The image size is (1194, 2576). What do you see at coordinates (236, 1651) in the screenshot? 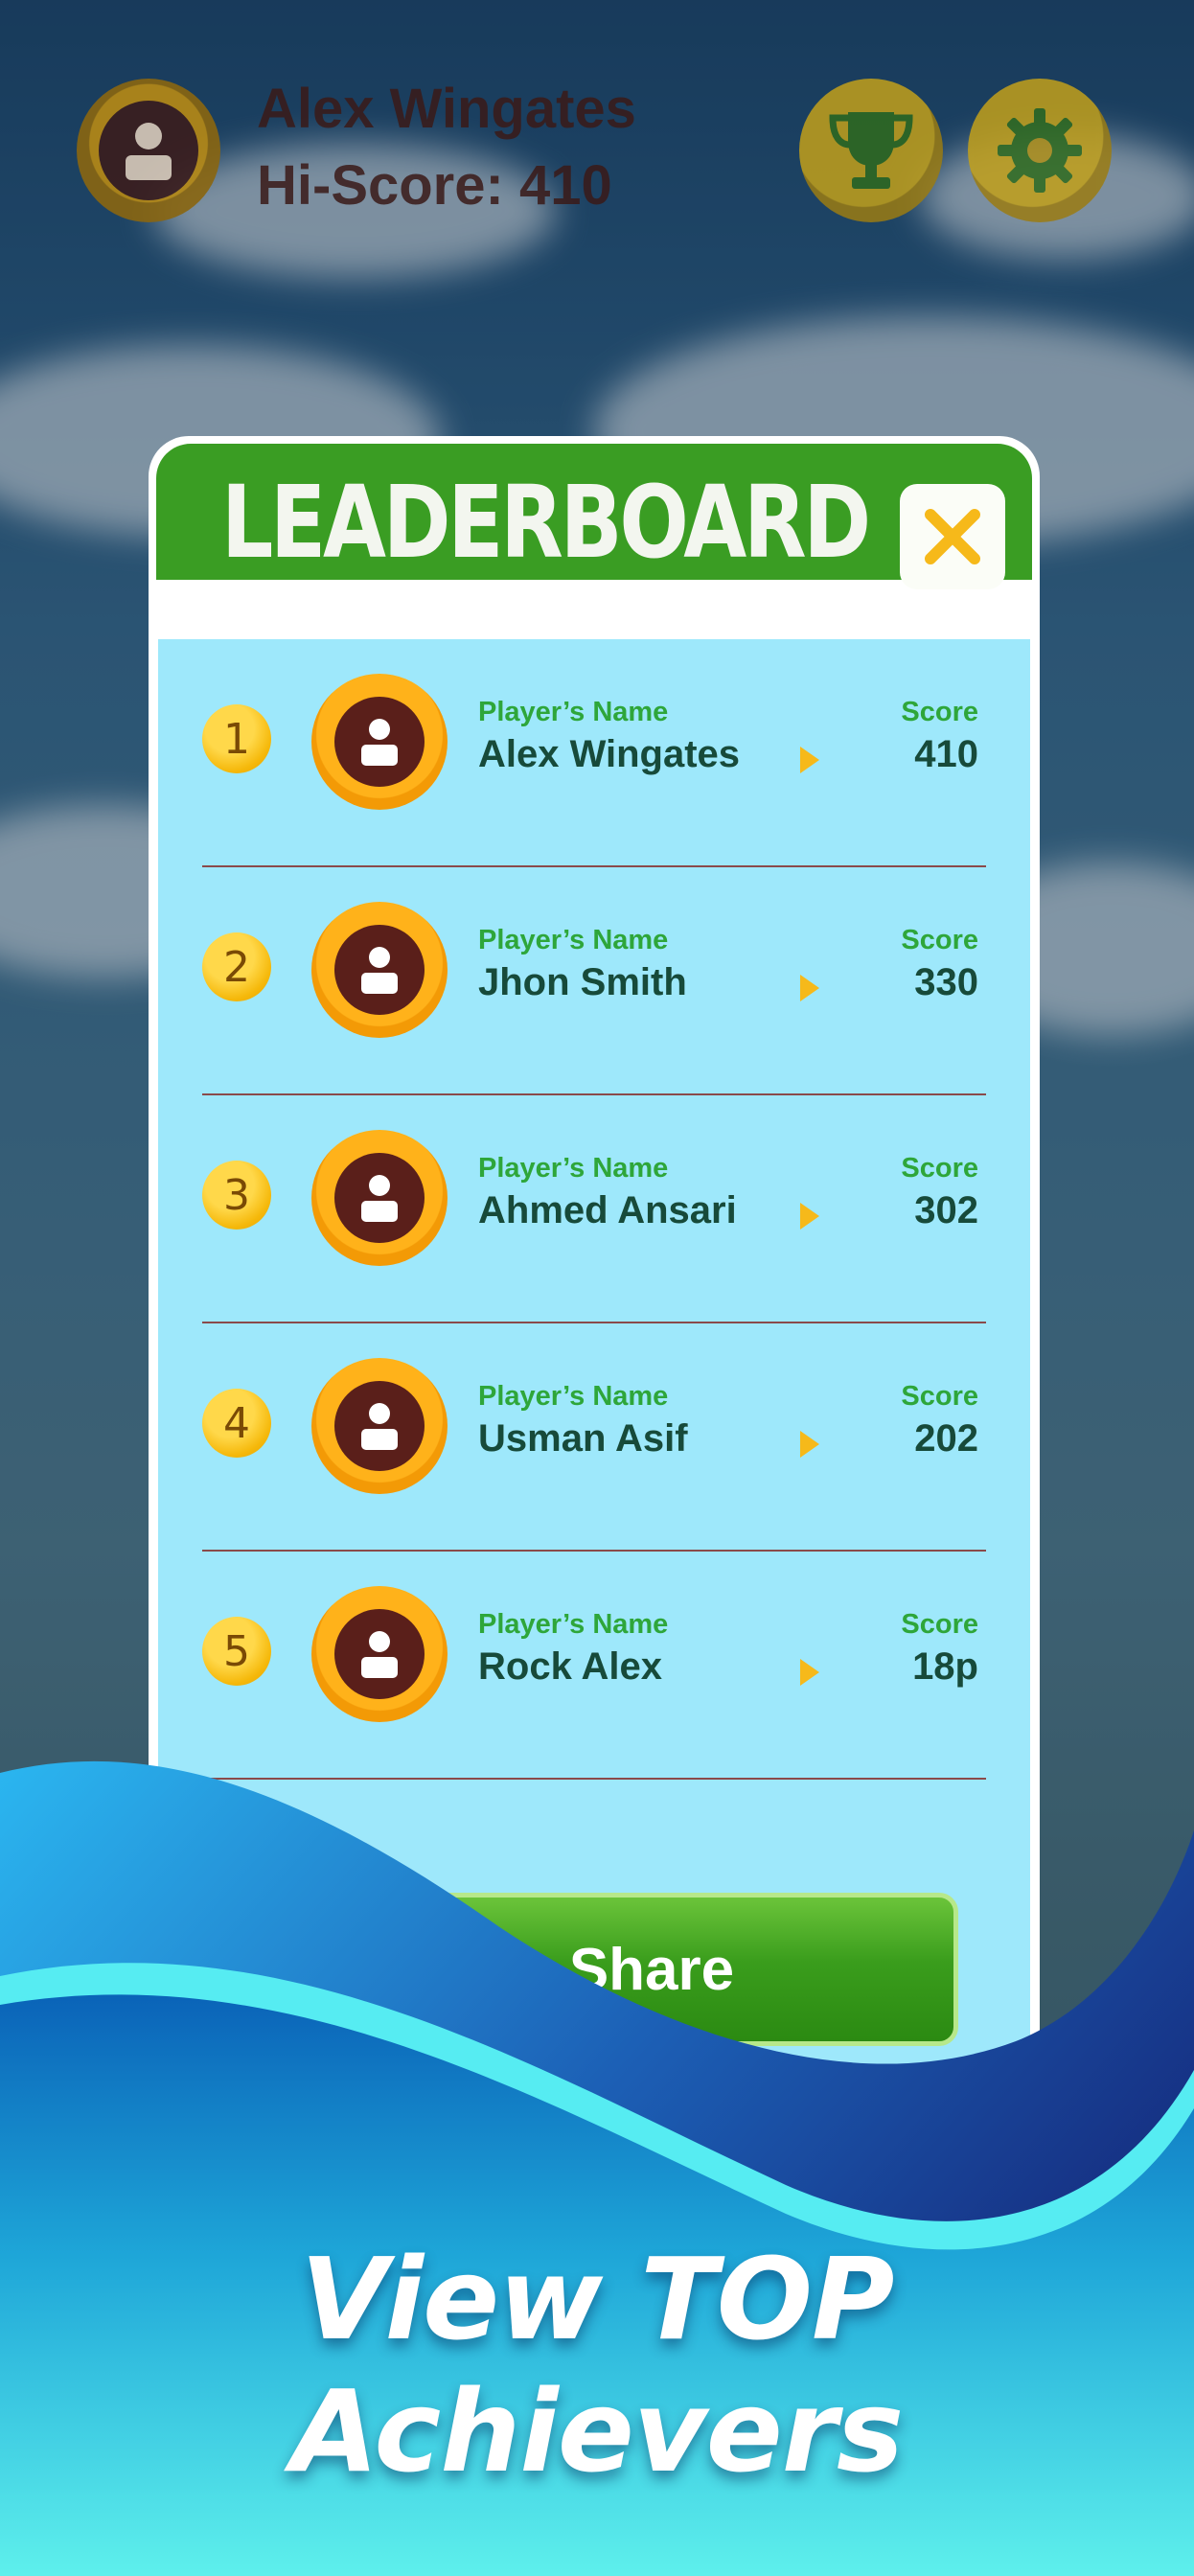
I see `rank-badge: 5` at bounding box center [236, 1651].